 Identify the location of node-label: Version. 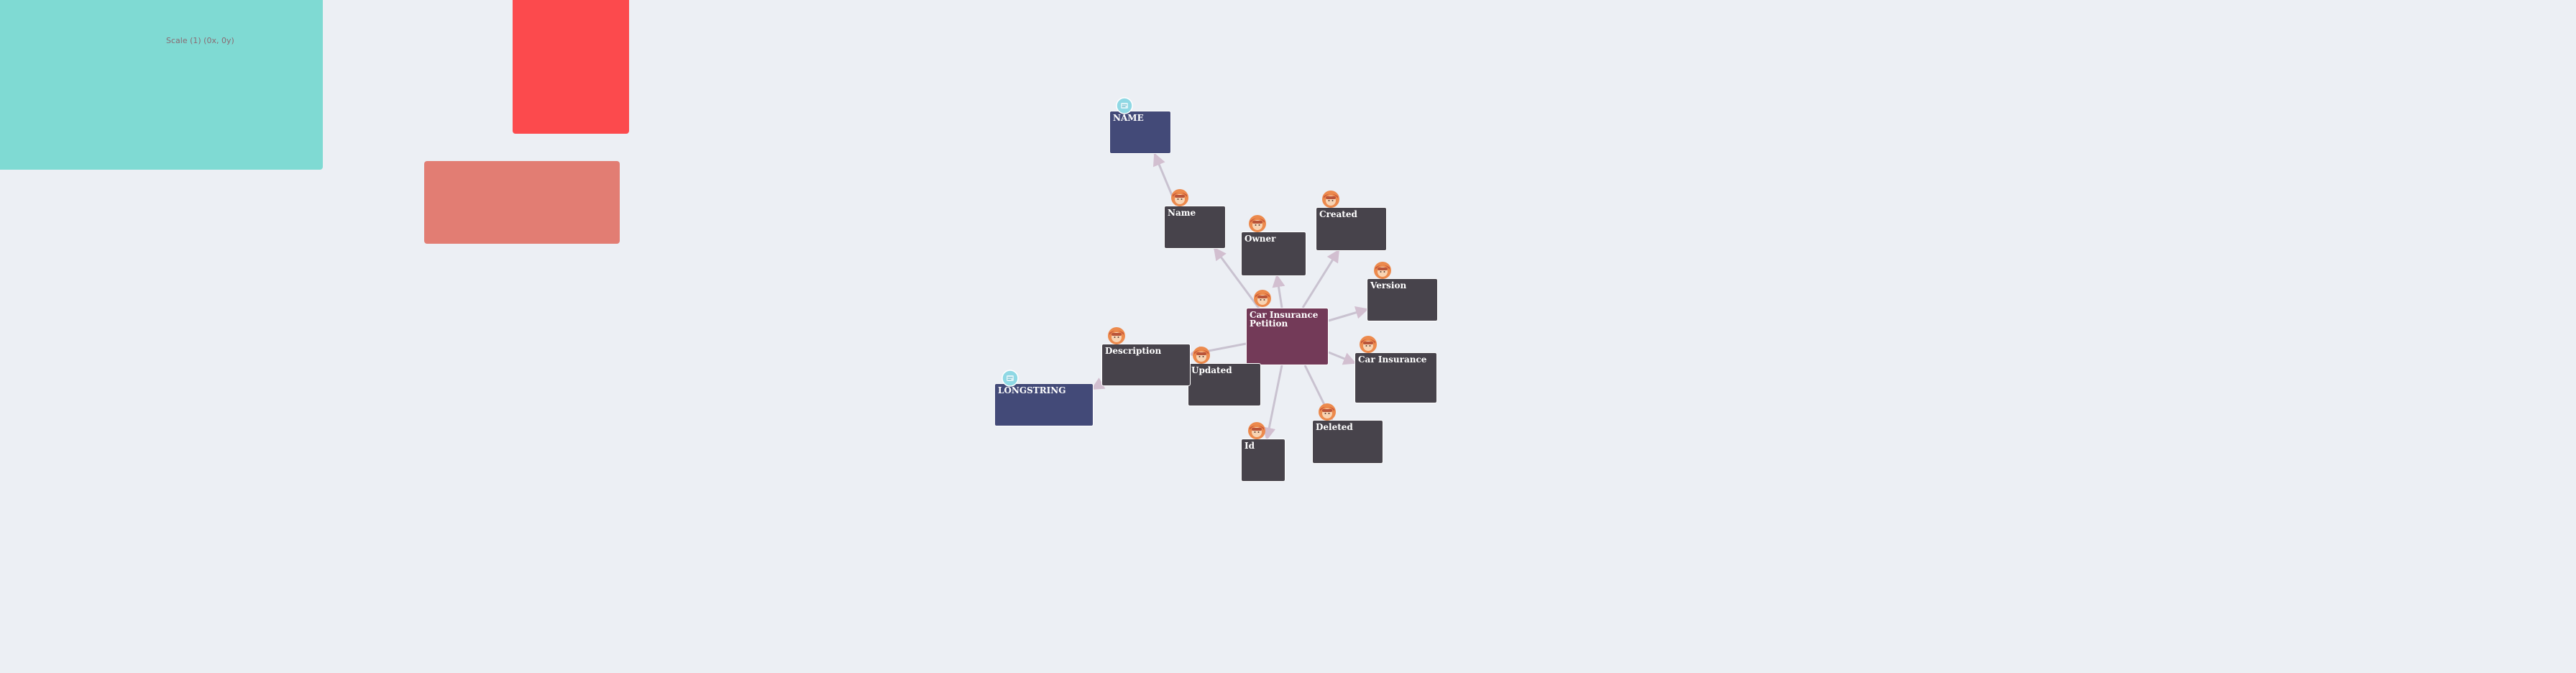
(1388, 285).